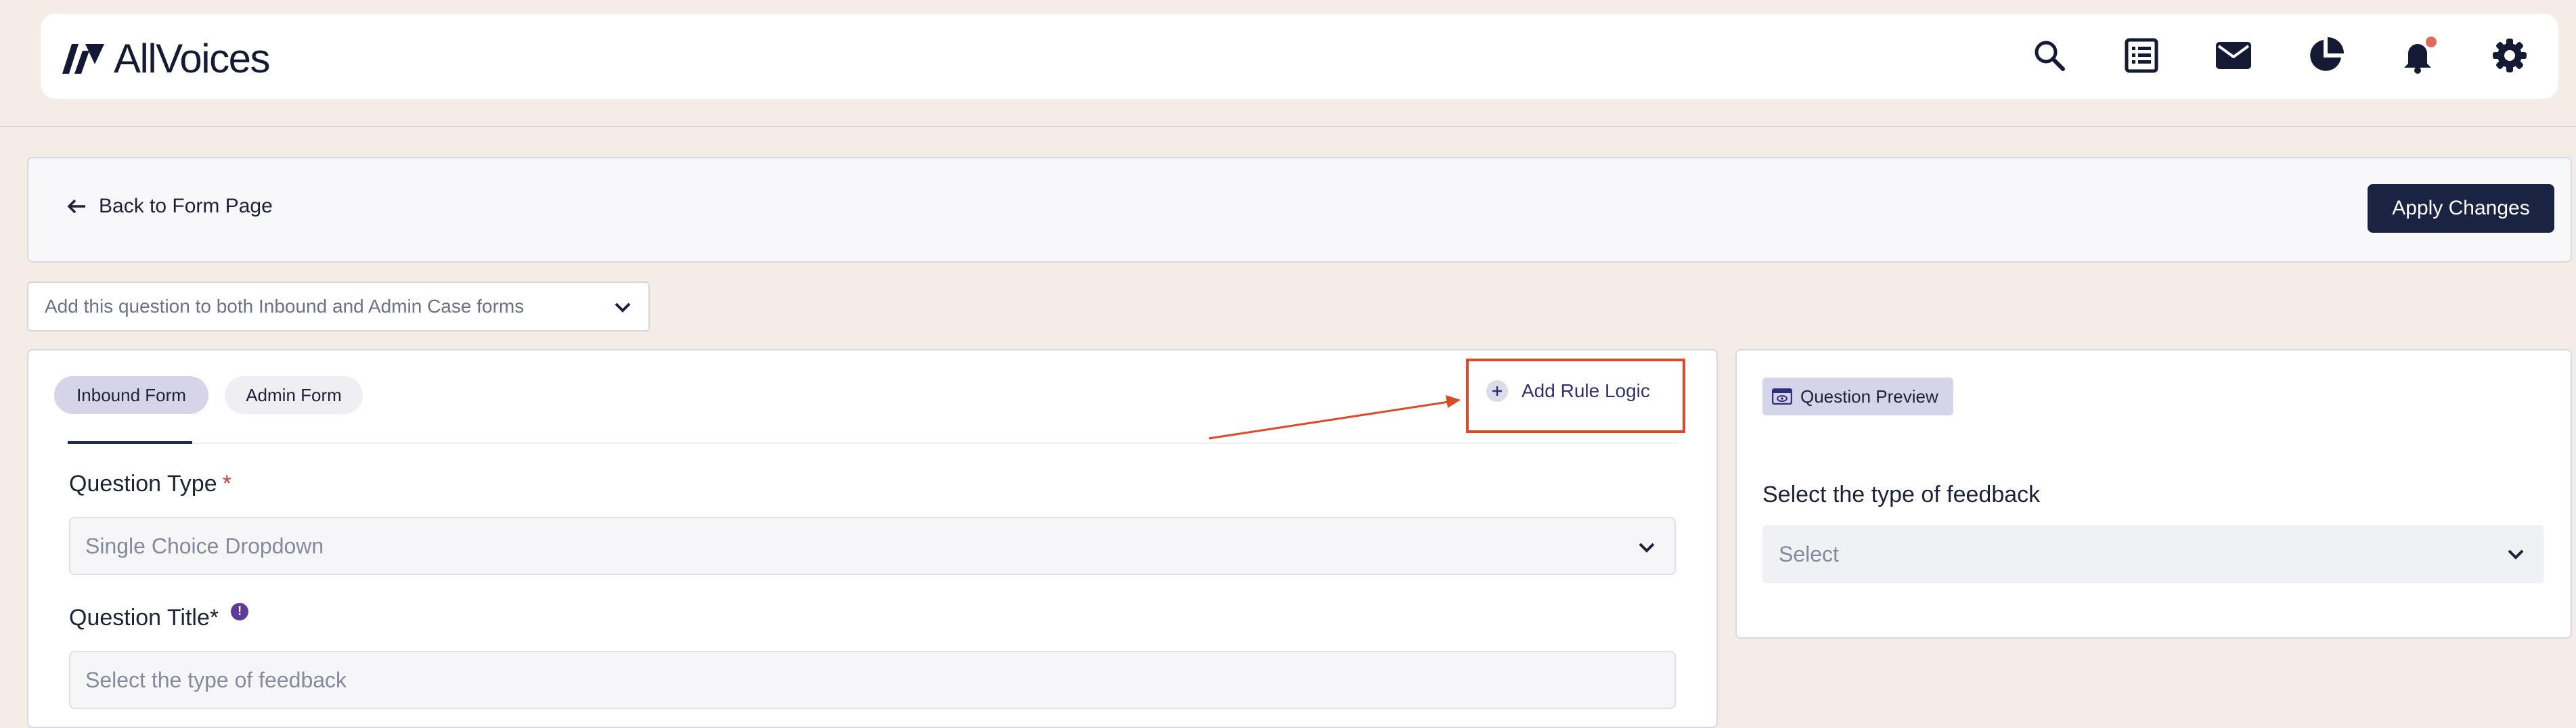 The height and width of the screenshot is (728, 2576). Describe the element at coordinates (1299, 56) in the screenshot. I see `top-header` at that location.